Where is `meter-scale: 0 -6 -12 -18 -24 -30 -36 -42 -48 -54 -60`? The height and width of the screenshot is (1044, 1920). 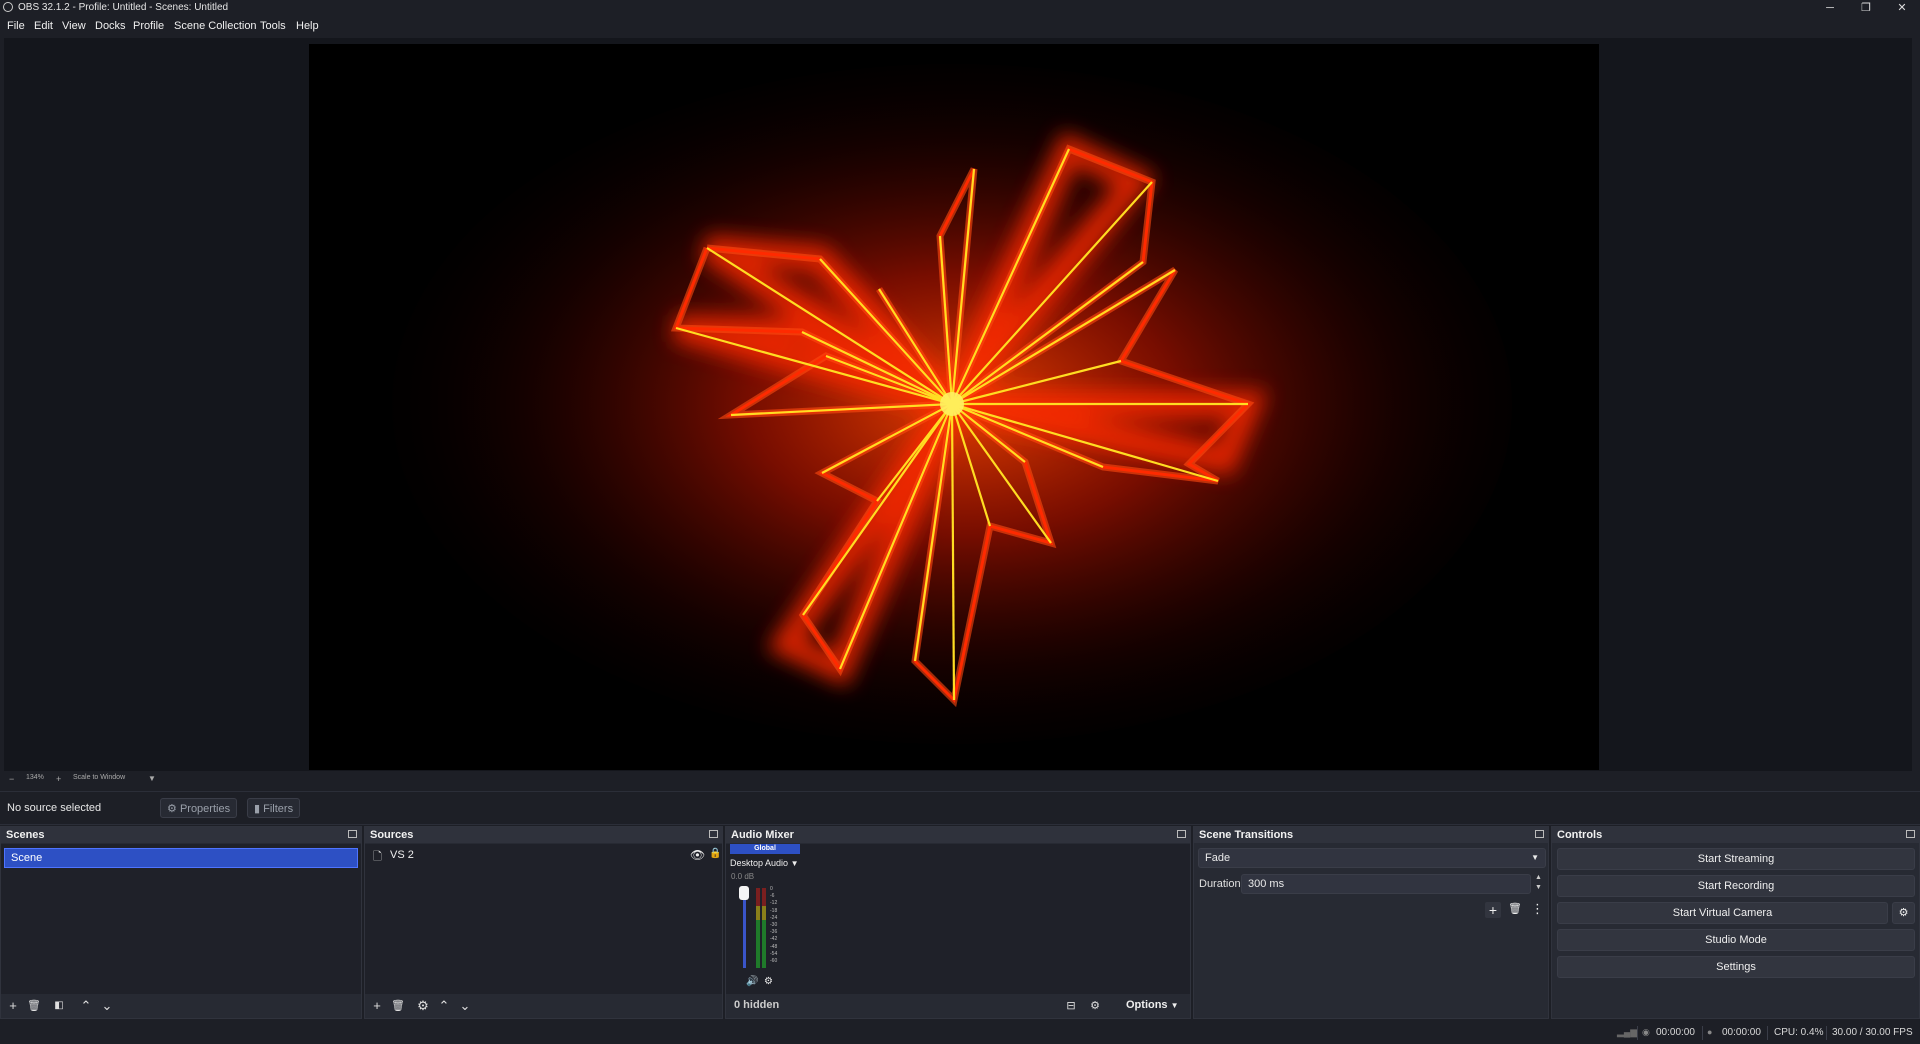 meter-scale: 0 -6 -12 -18 -24 -30 -36 -42 -48 -54 -60 is located at coordinates (773, 925).